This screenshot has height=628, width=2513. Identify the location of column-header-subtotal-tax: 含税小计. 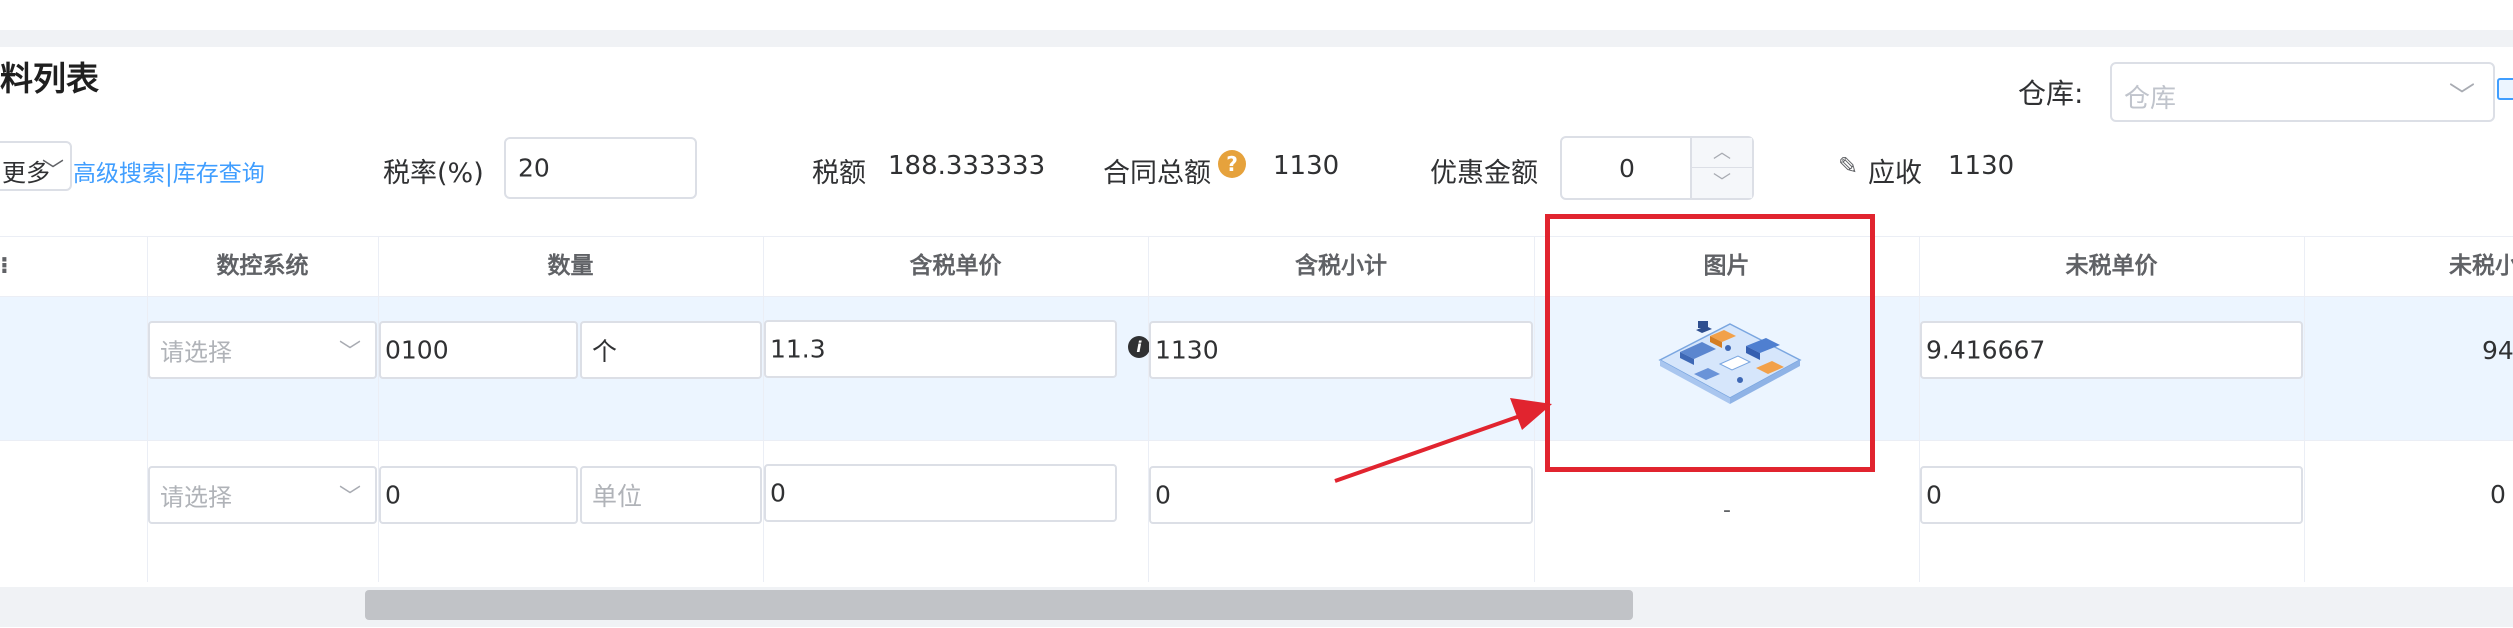
(1341, 266).